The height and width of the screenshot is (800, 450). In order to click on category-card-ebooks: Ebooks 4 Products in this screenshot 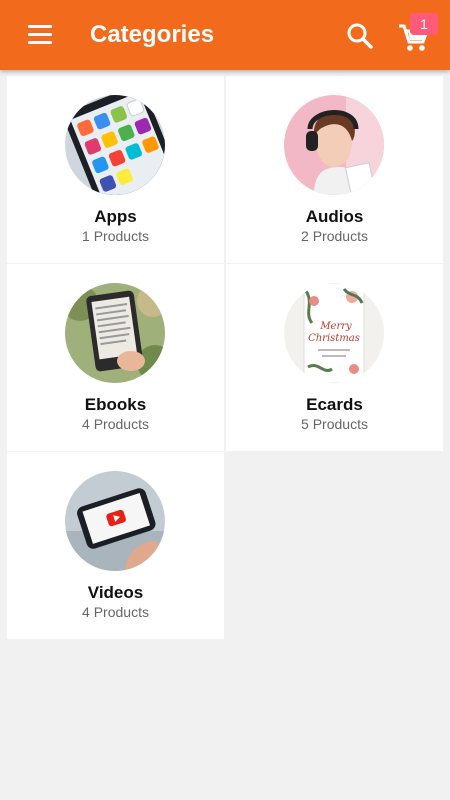, I will do `click(115, 357)`.